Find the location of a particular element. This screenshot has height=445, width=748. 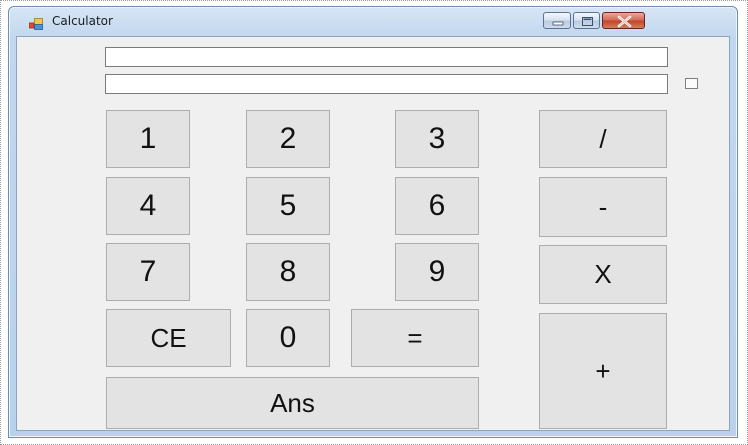

minimize-icon is located at coordinates (558, 23).